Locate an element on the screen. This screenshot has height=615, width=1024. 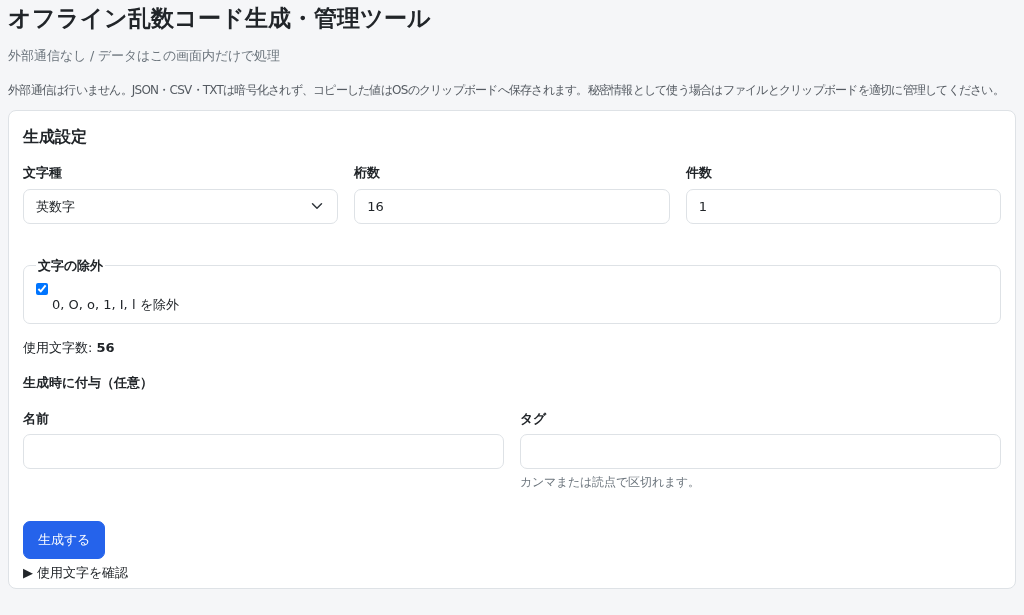
group-legend: 文字の除外 is located at coordinates (70, 265).